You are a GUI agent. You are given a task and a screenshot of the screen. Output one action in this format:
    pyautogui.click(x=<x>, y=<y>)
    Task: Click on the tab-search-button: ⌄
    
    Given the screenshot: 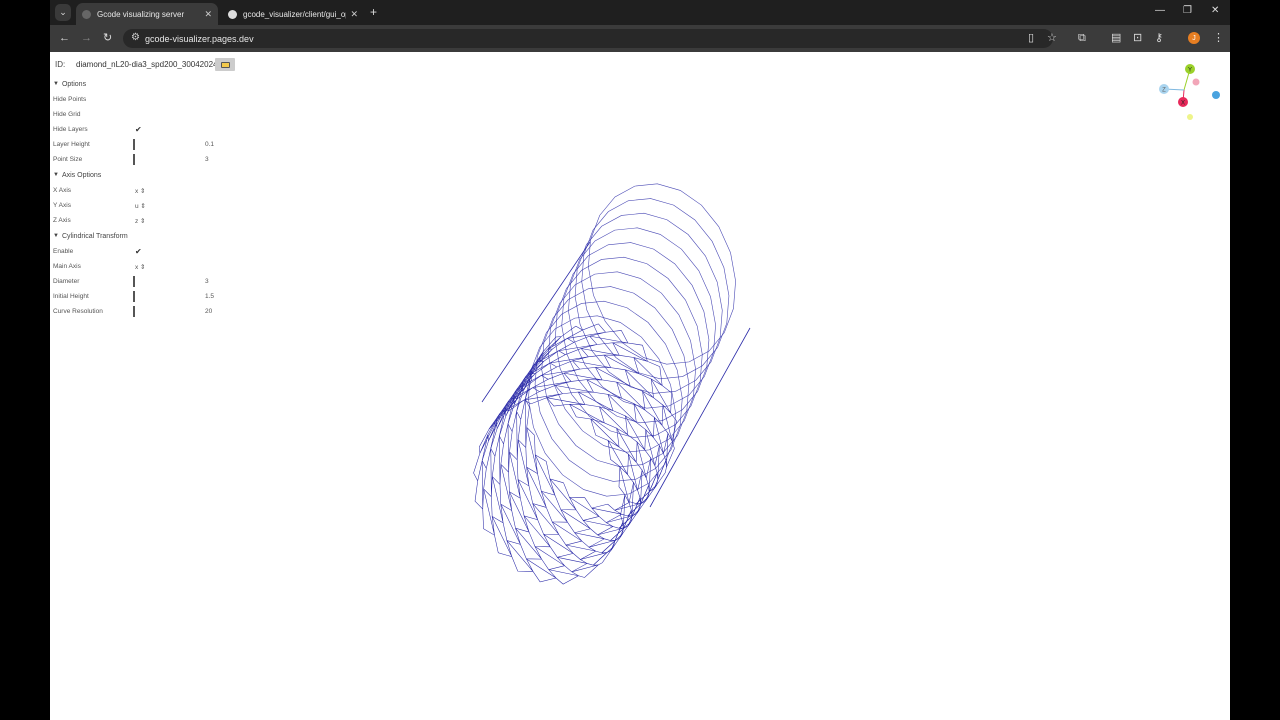 What is the action you would take?
    pyautogui.click(x=63, y=12)
    